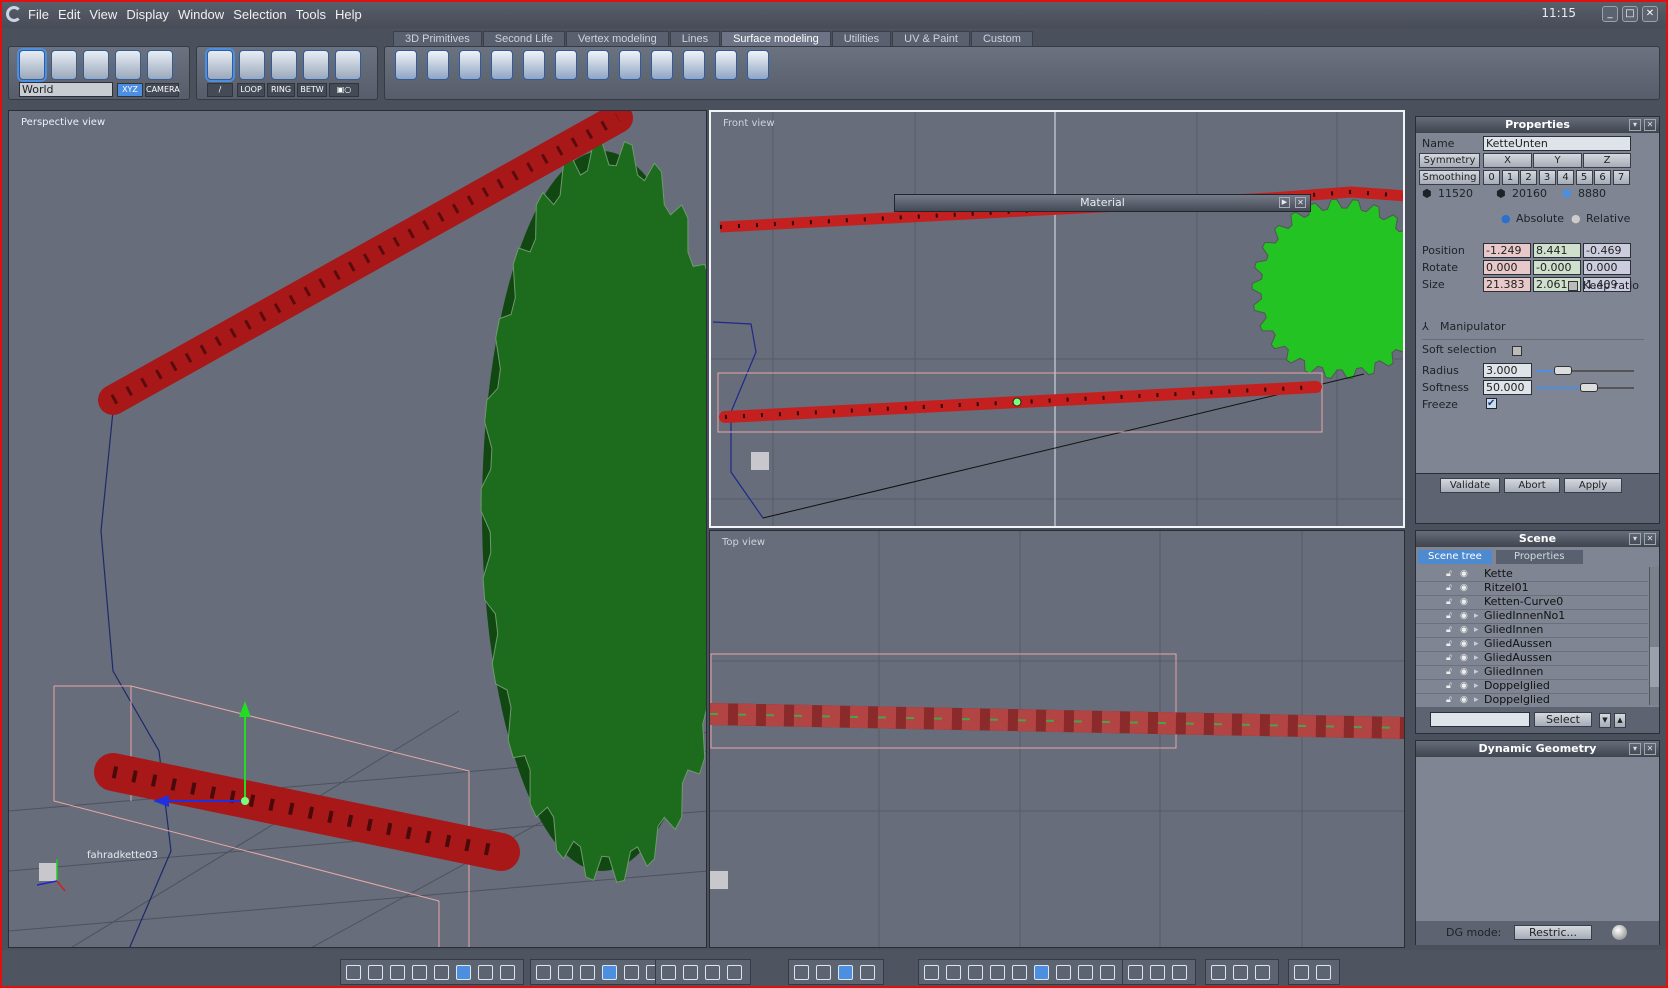  What do you see at coordinates (1557, 143) in the screenshot?
I see `name-field: KetteUnten` at bounding box center [1557, 143].